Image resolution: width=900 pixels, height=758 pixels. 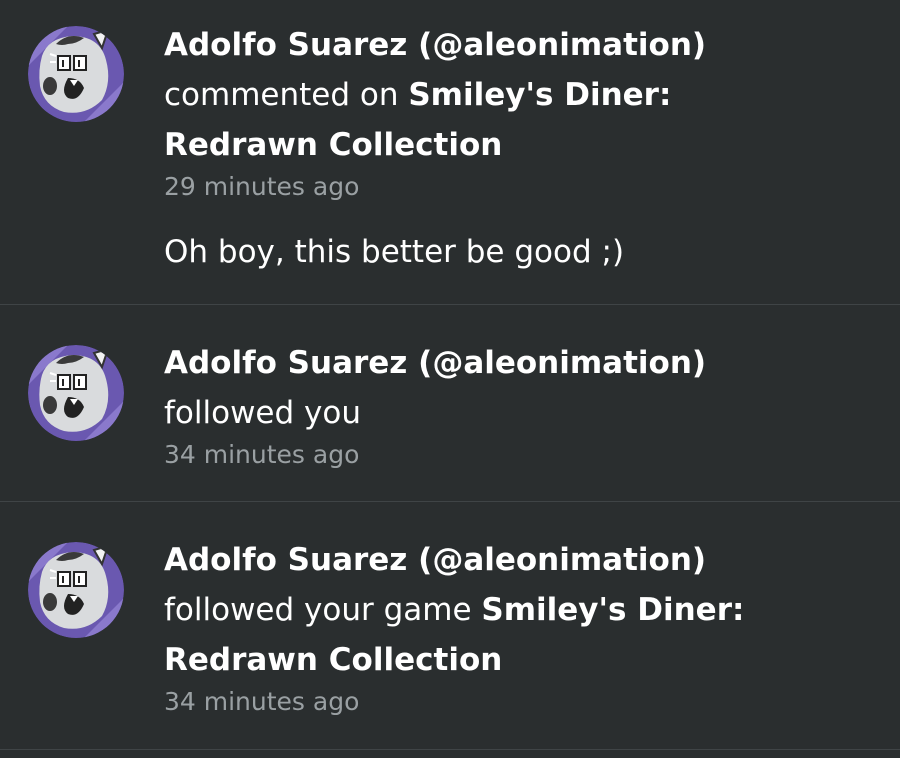 What do you see at coordinates (318, 610) in the screenshot?
I see `action-text: followed your game` at bounding box center [318, 610].